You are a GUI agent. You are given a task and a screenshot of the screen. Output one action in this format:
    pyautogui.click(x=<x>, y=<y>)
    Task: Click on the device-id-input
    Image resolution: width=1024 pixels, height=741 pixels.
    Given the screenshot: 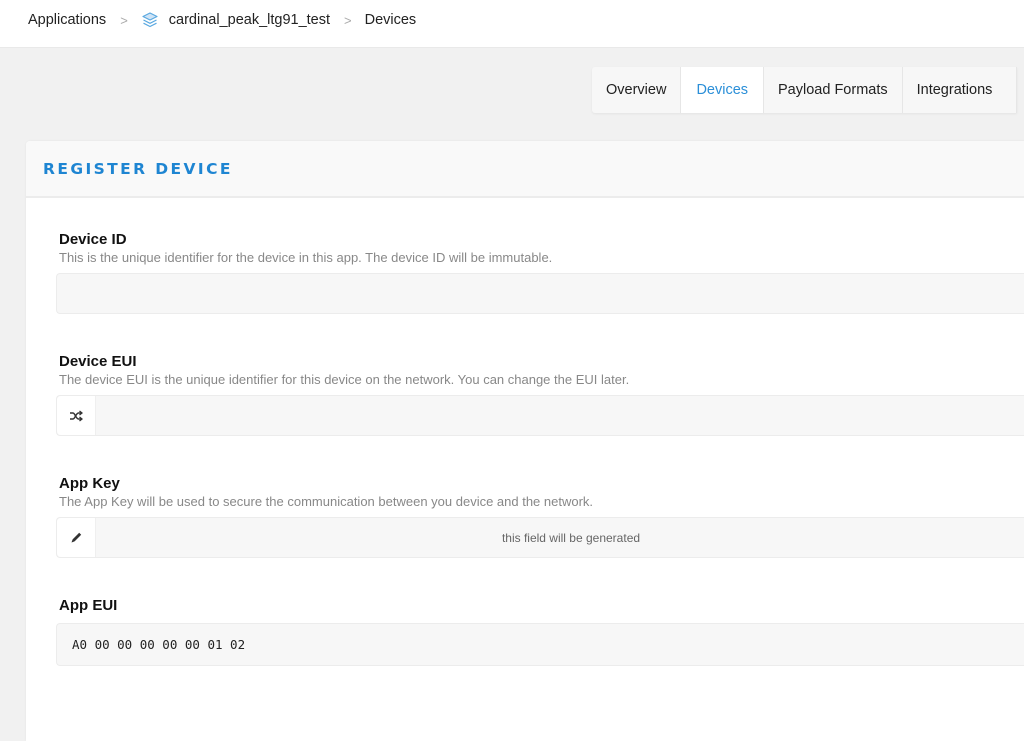 What is the action you would take?
    pyautogui.click(x=540, y=293)
    